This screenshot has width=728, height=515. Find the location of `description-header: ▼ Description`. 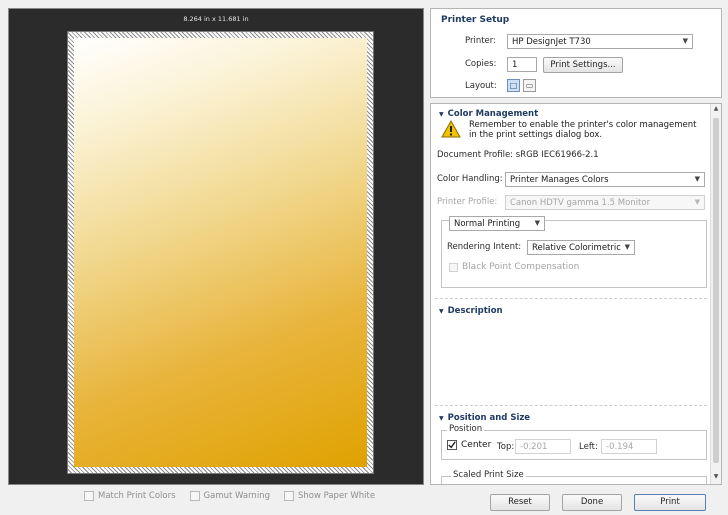

description-header: ▼ Description is located at coordinates (471, 311).